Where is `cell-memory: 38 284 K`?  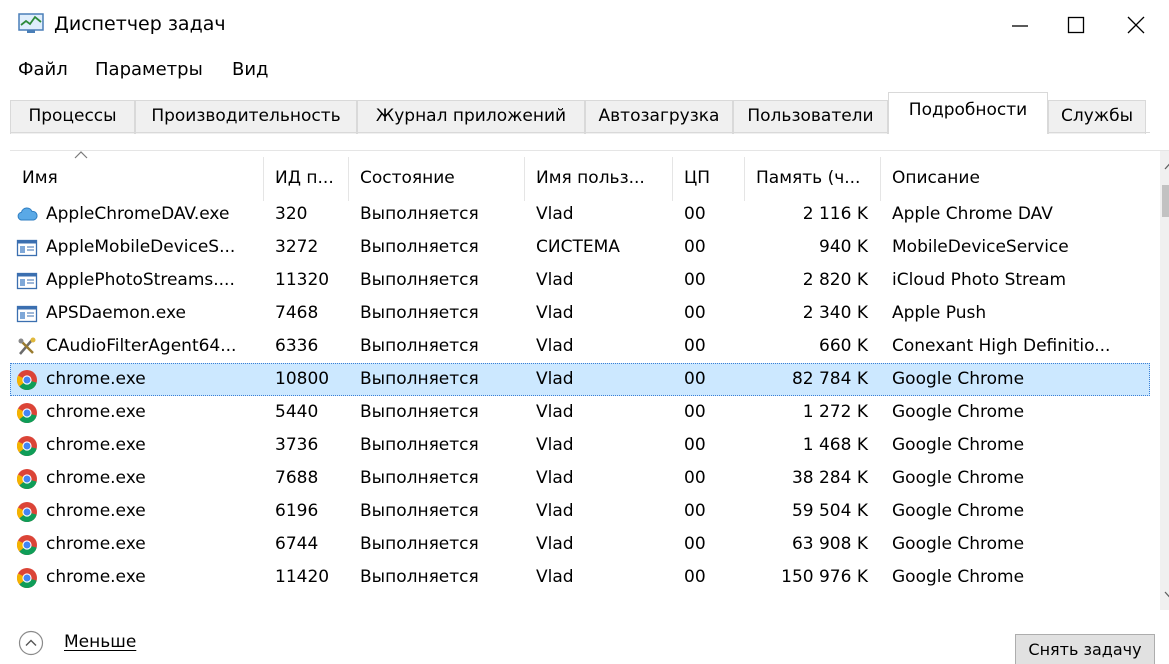
cell-memory: 38 284 K is located at coordinates (829, 478).